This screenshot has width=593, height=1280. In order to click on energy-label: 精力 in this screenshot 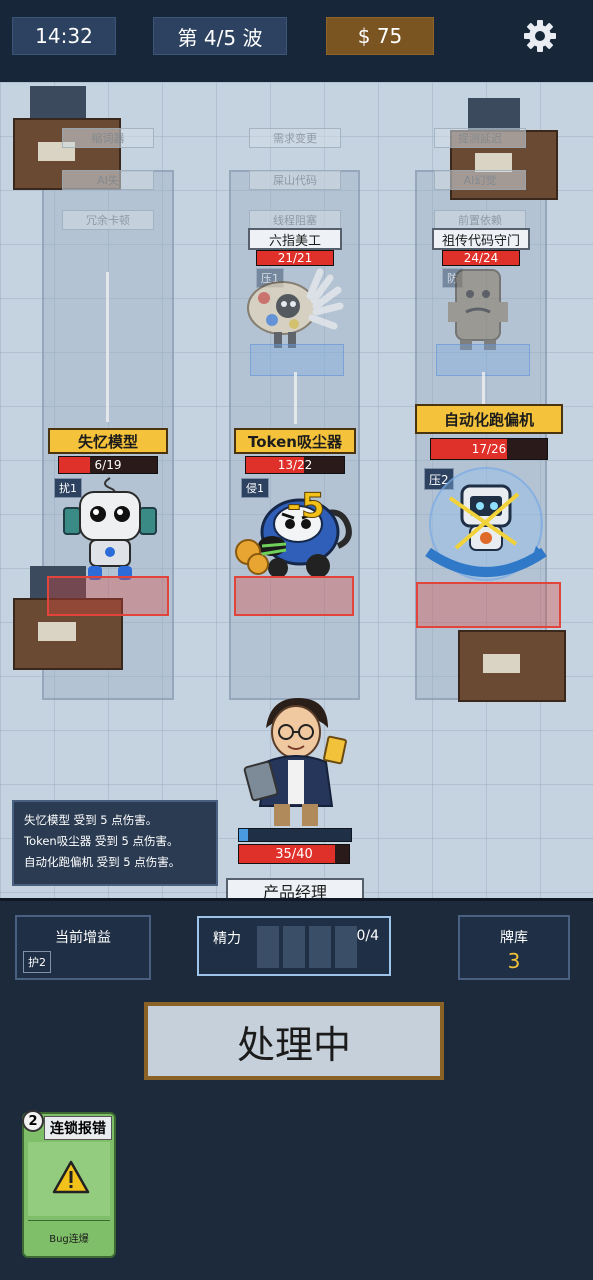, I will do `click(227, 939)`.